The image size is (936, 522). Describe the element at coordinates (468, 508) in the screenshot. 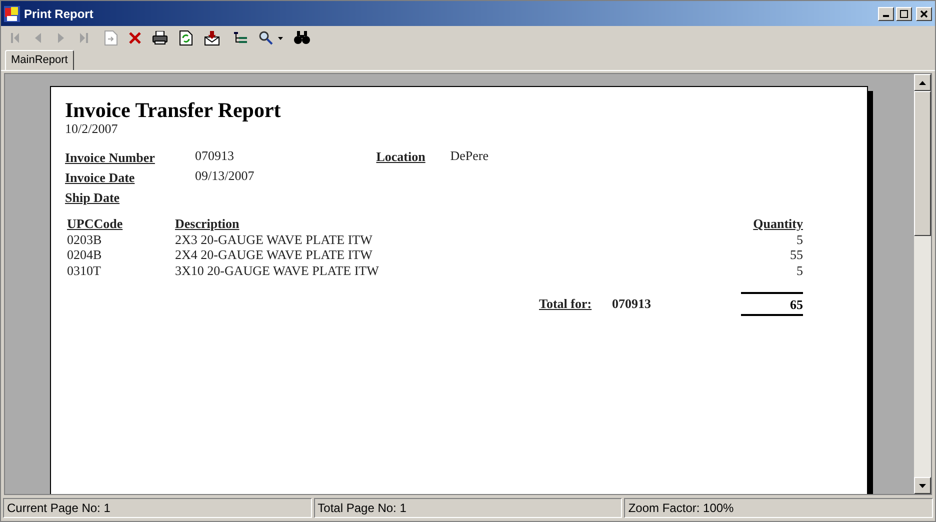

I see `status-panel: Total Page No: 1` at that location.